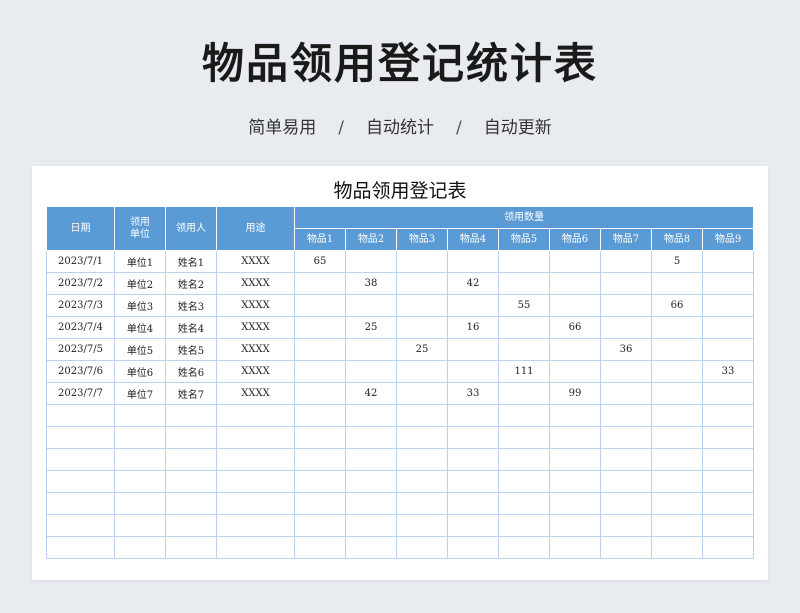 The height and width of the screenshot is (613, 800). I want to click on cell-quantity: 5, so click(677, 261).